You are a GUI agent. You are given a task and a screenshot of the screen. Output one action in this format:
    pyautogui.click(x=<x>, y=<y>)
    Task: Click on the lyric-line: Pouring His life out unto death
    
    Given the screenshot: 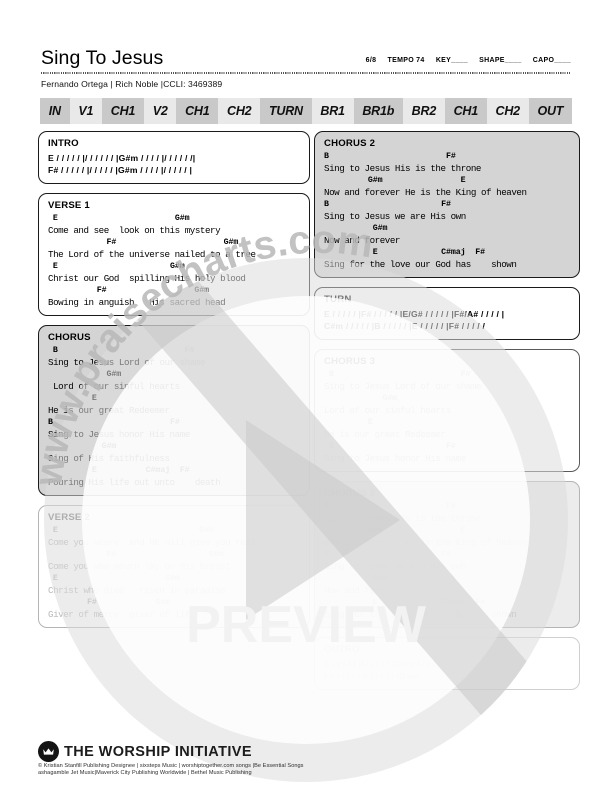 What is the action you would take?
    pyautogui.click(x=134, y=482)
    